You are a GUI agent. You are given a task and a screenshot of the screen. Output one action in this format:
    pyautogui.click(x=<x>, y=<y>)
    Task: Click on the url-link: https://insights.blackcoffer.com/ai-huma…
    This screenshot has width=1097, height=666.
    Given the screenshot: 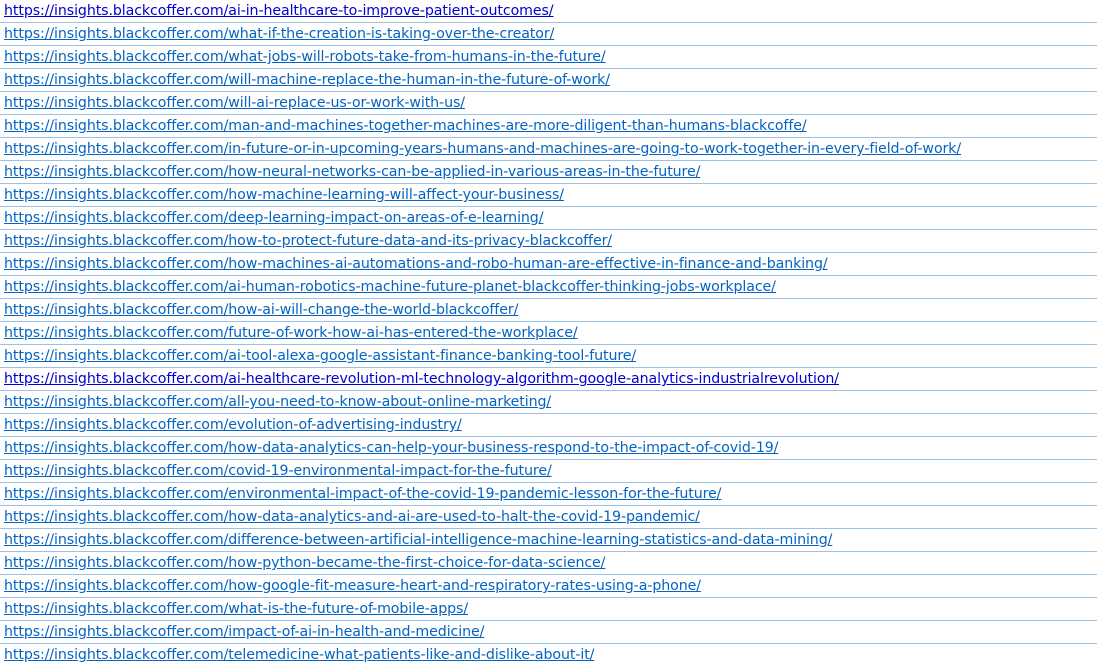 What is the action you would take?
    pyautogui.click(x=390, y=287)
    